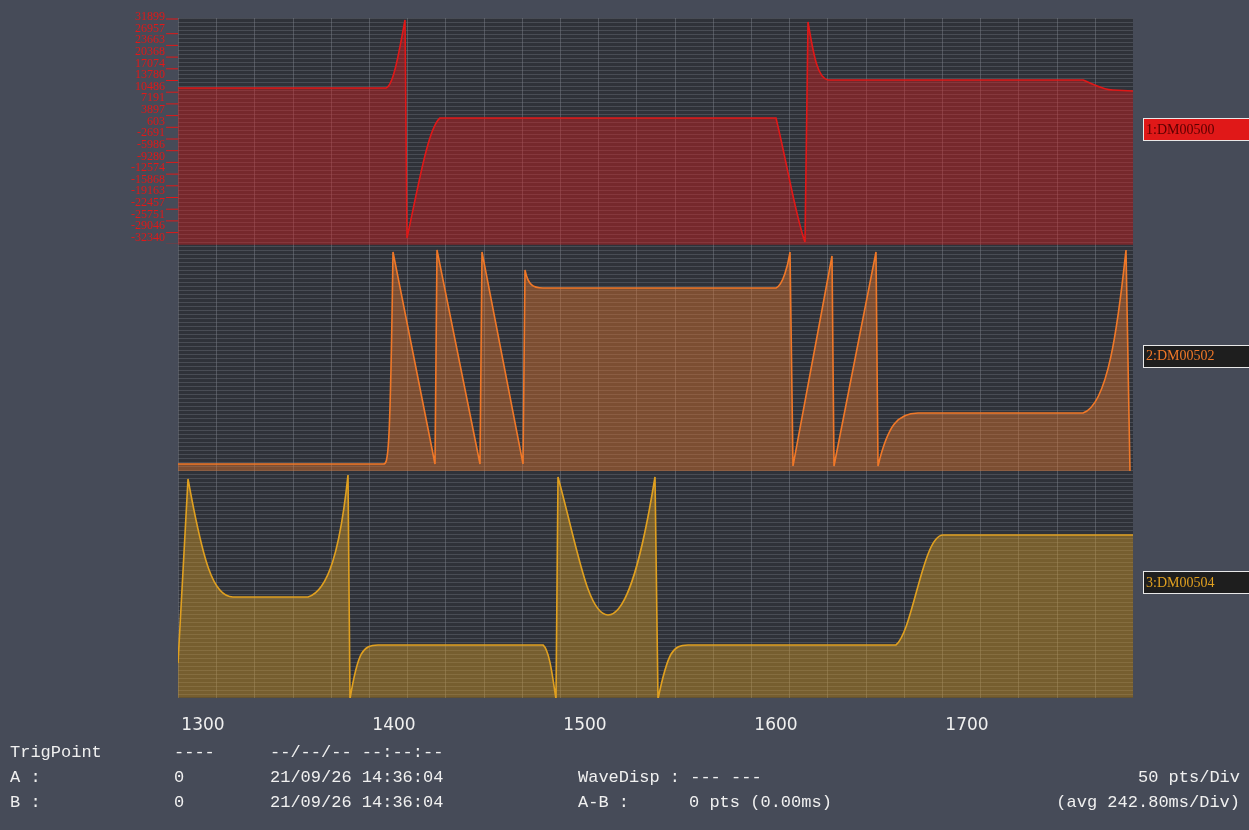  Describe the element at coordinates (150, 63) in the screenshot. I see `y-axis-label: 17074` at that location.